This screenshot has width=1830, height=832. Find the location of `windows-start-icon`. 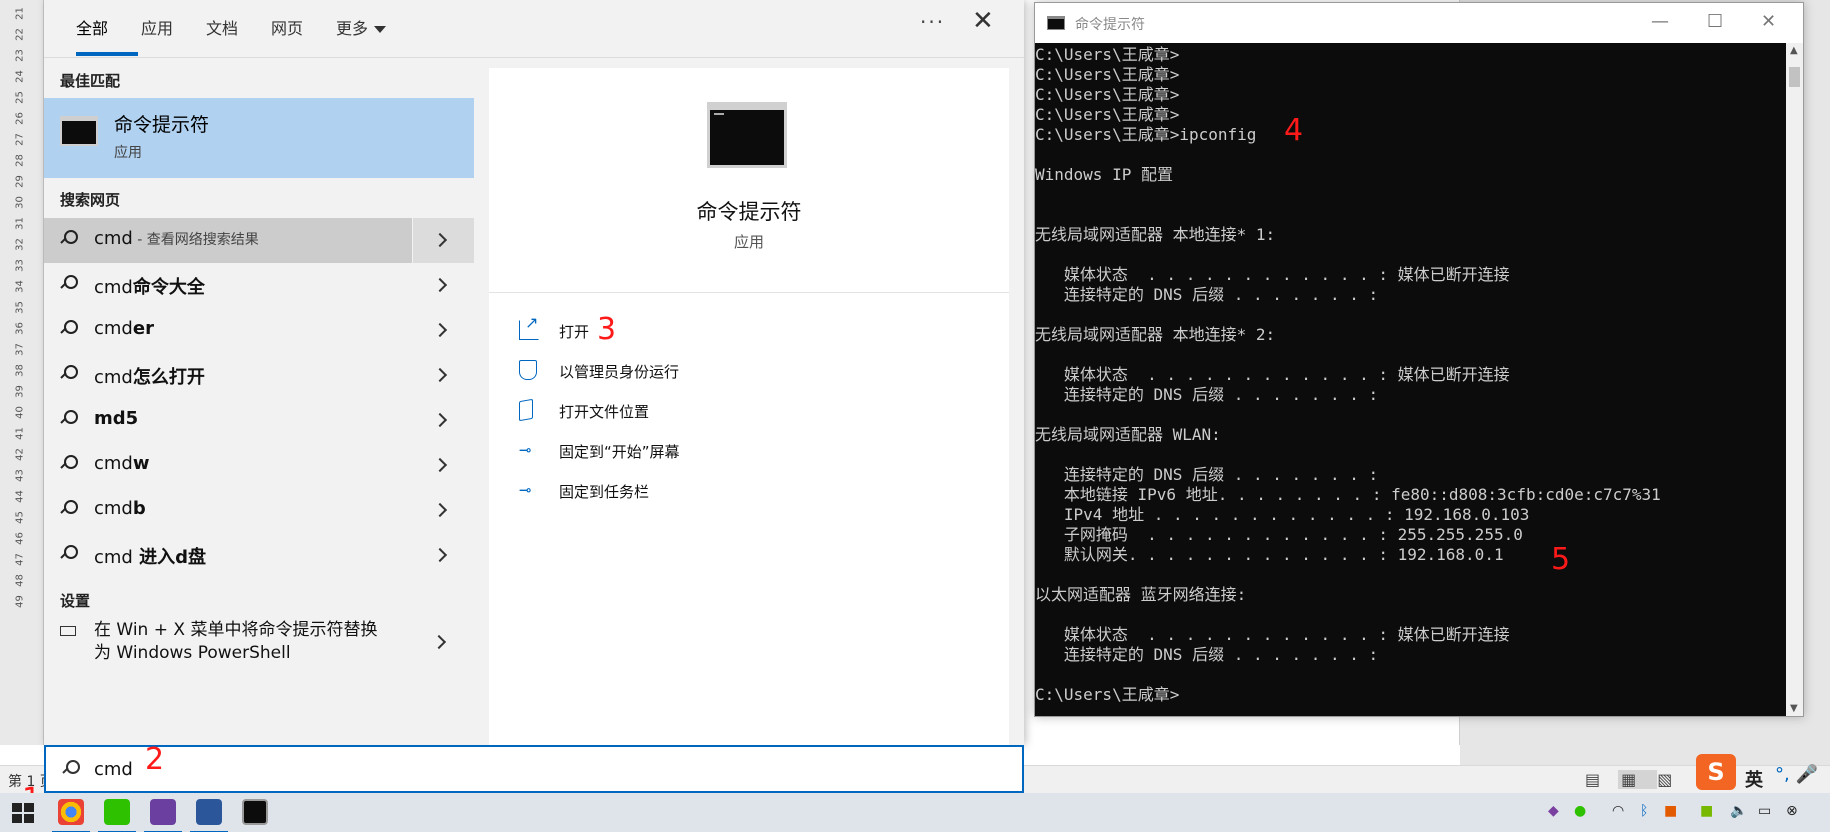

windows-start-icon is located at coordinates (23, 813).